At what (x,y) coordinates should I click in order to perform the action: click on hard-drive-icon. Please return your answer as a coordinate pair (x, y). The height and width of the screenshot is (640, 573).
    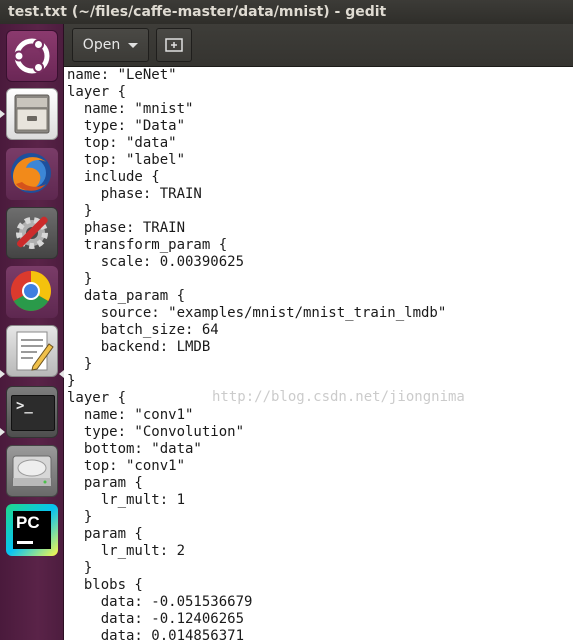
    Looking at the image, I should click on (32, 471).